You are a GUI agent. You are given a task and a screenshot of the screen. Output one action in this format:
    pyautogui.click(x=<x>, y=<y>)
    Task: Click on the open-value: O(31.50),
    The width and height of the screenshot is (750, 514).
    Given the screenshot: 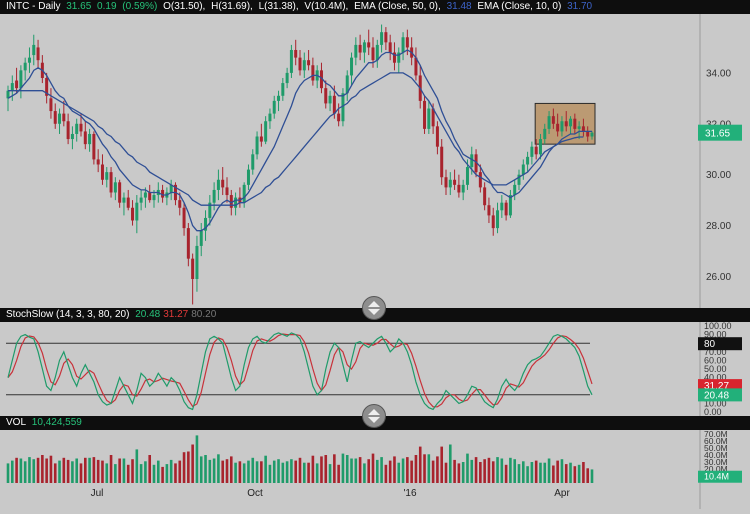 What is the action you would take?
    pyautogui.click(x=184, y=6)
    